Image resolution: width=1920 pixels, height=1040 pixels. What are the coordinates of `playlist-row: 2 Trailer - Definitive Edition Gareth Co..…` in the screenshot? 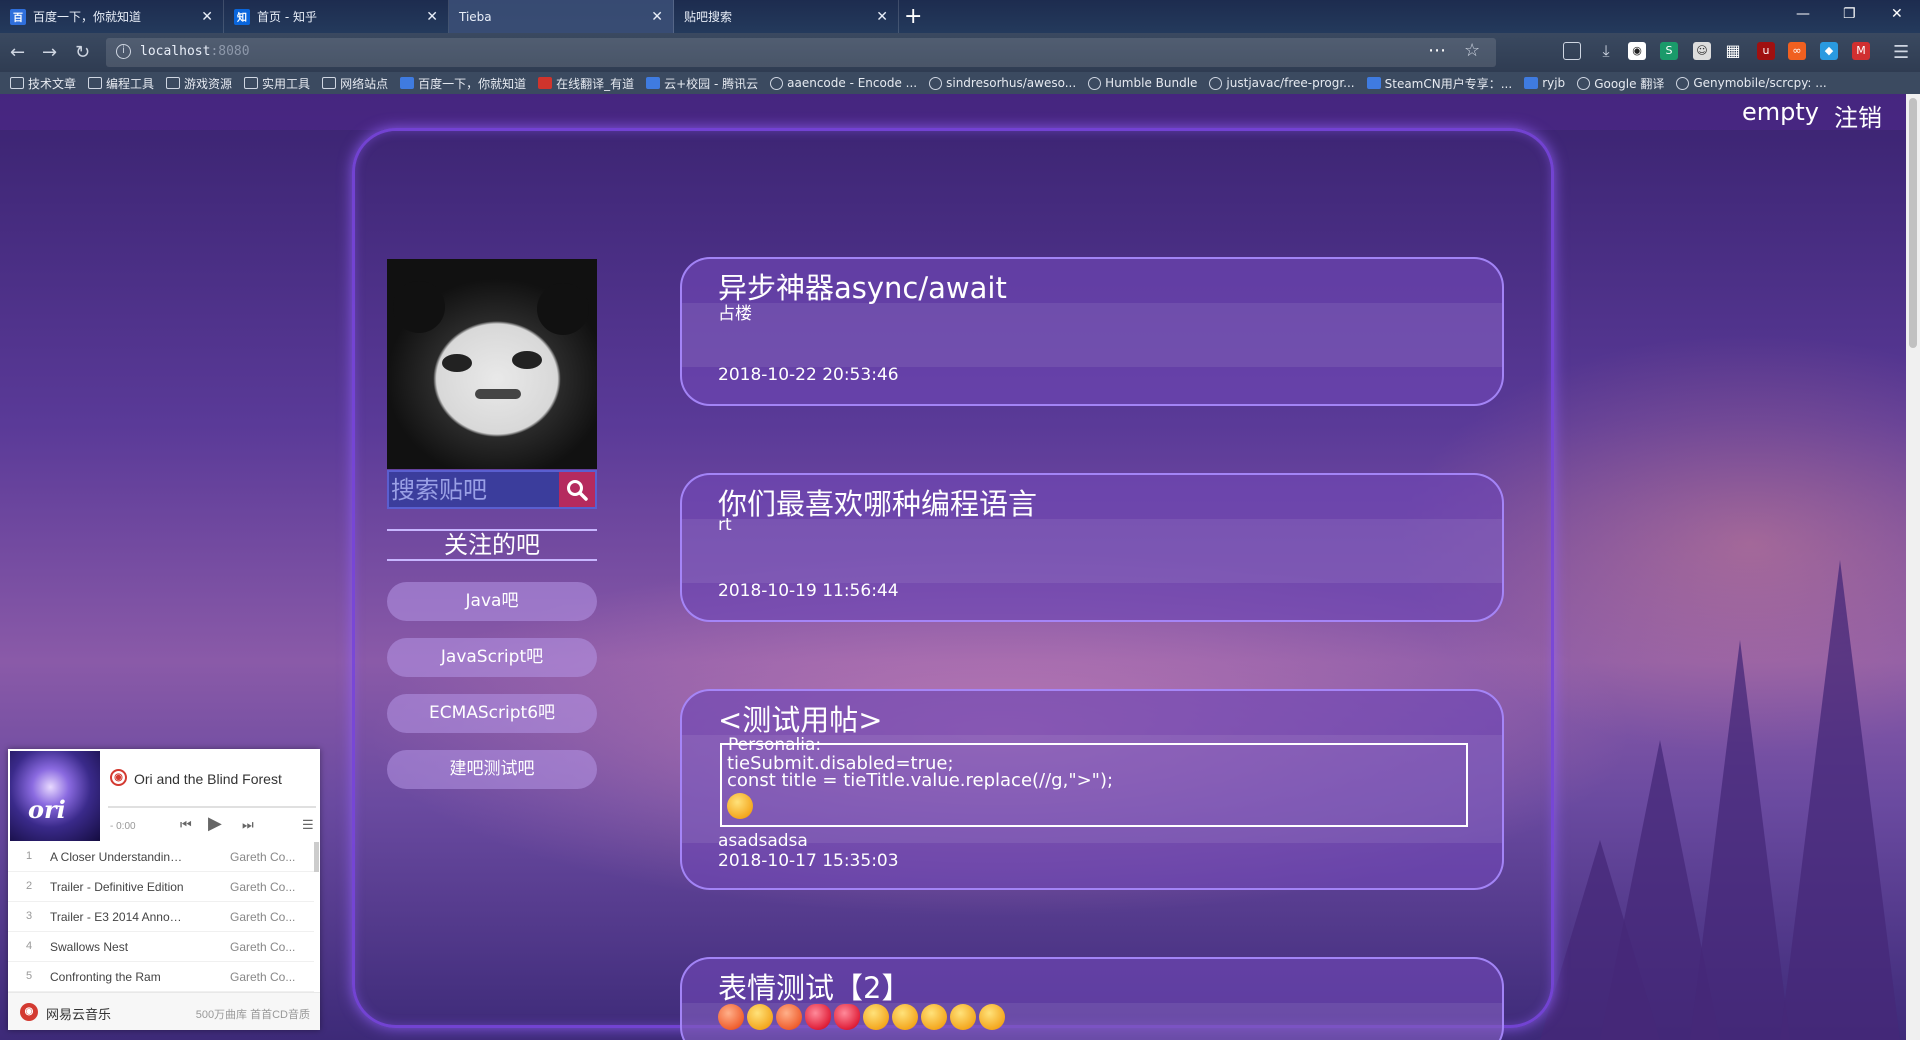 It's located at (161, 887).